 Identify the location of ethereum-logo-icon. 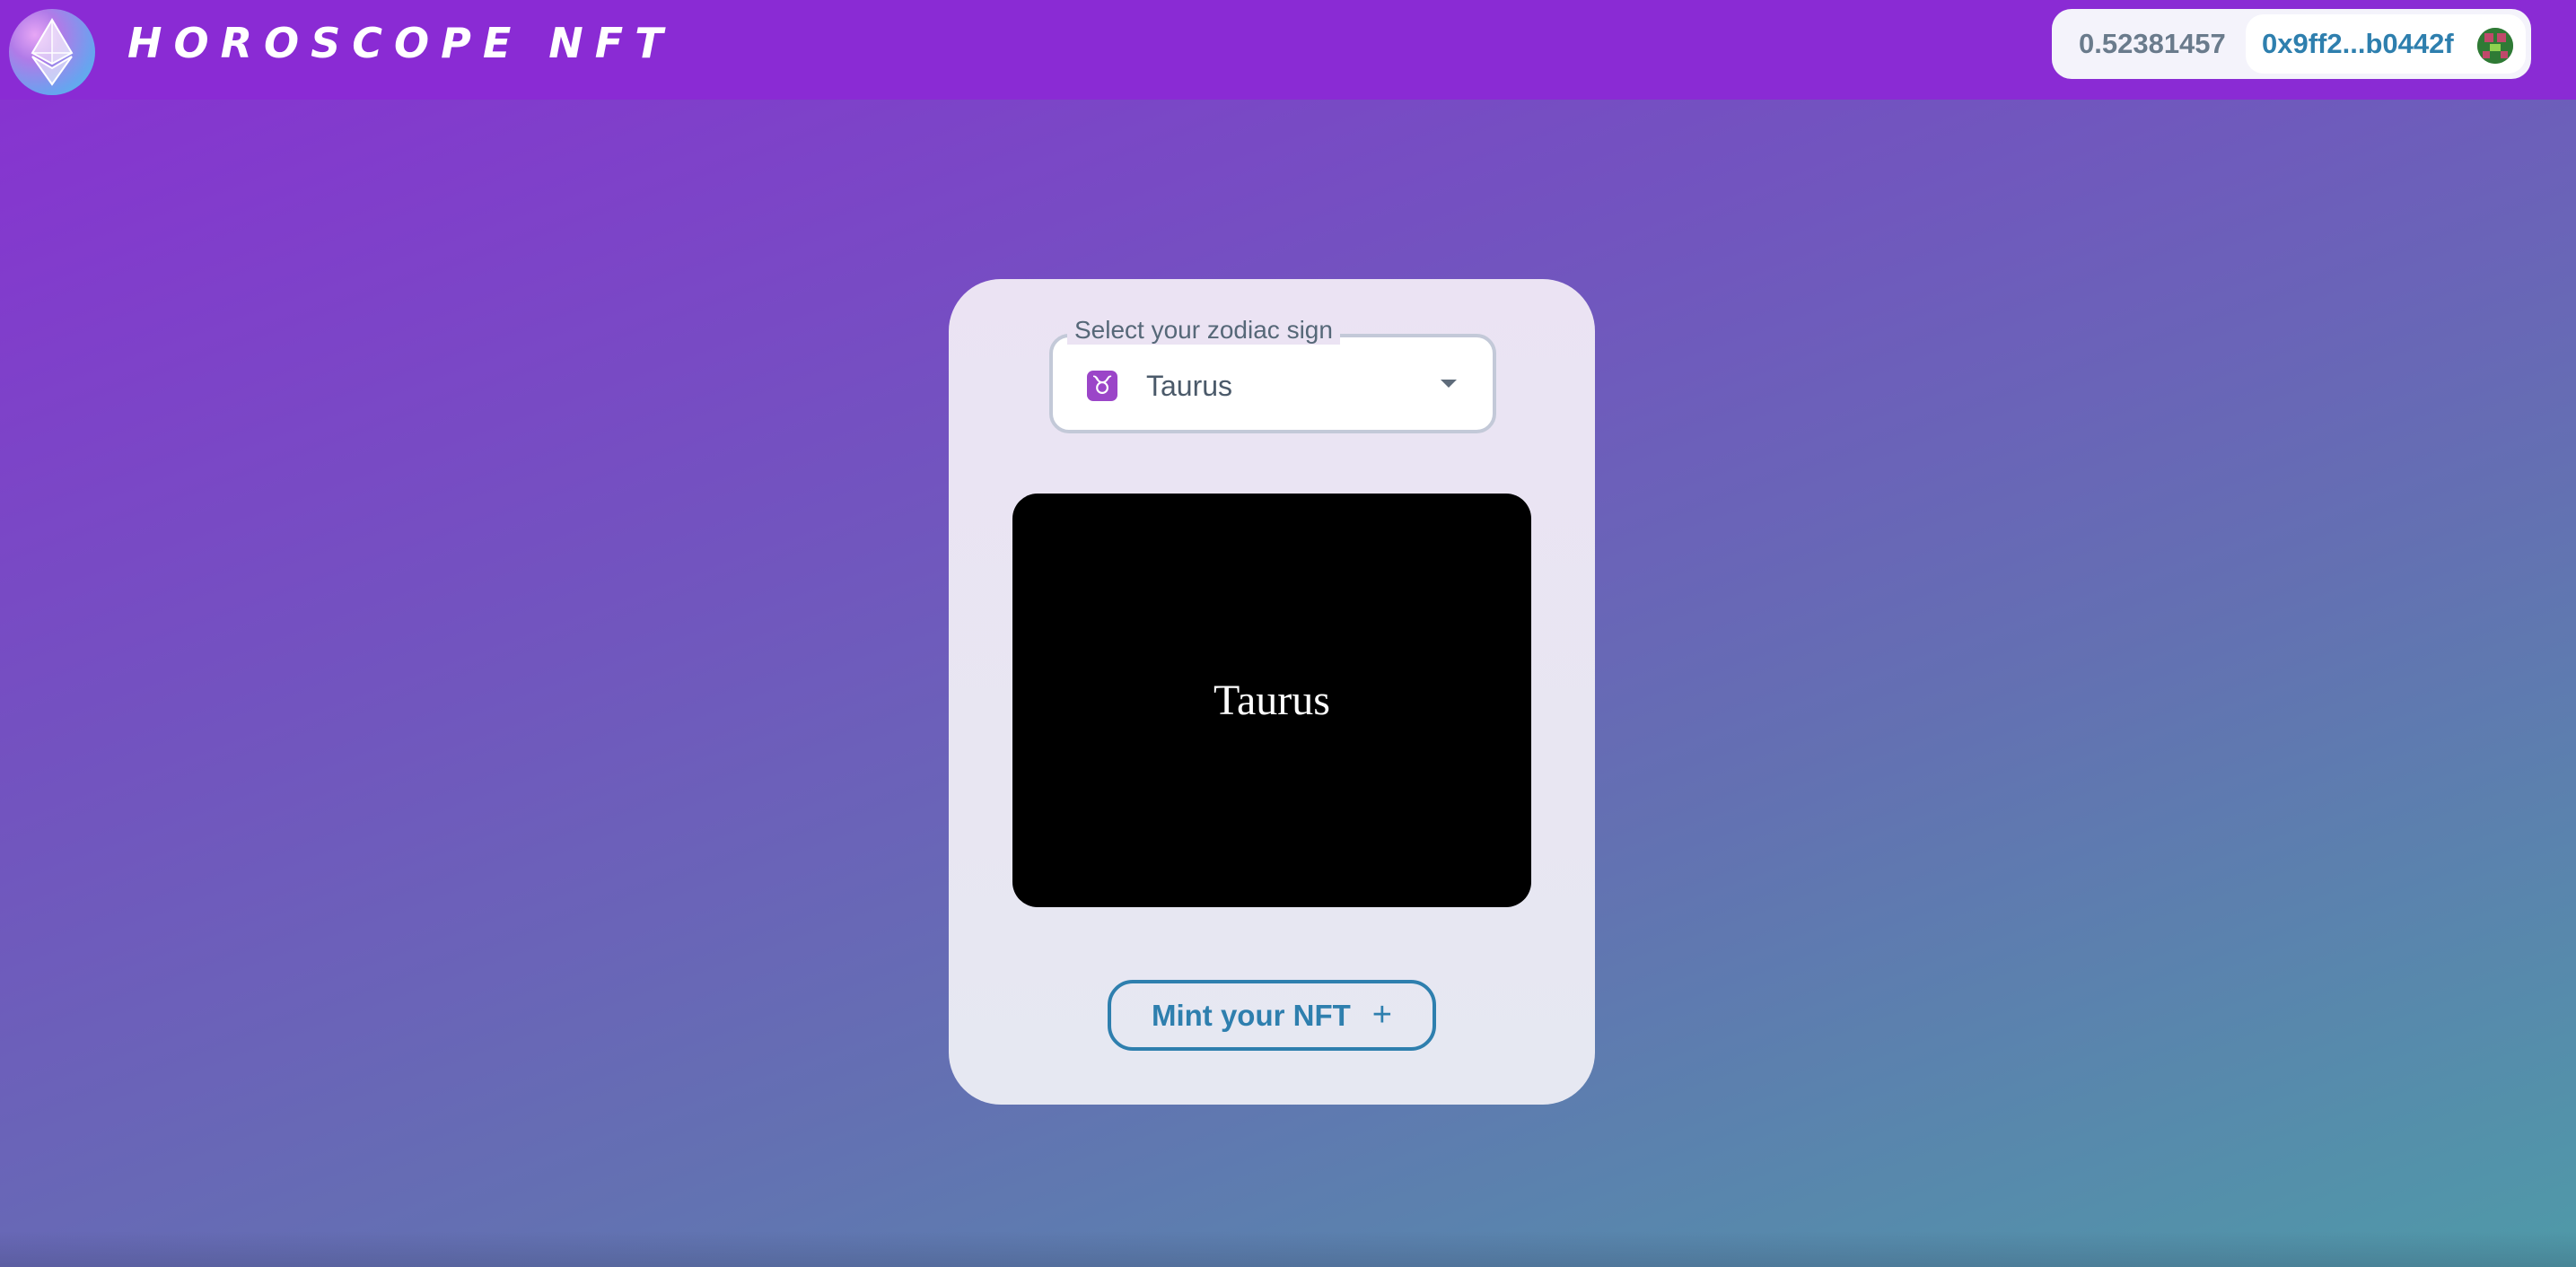
(52, 52).